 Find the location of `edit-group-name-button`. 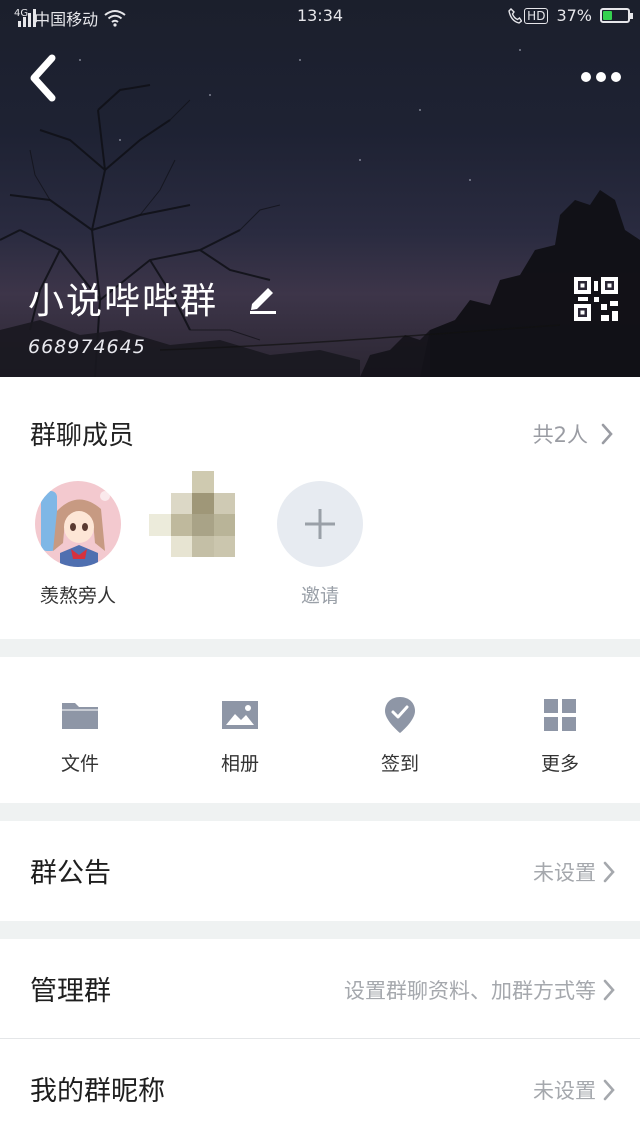

edit-group-name-button is located at coordinates (263, 297).